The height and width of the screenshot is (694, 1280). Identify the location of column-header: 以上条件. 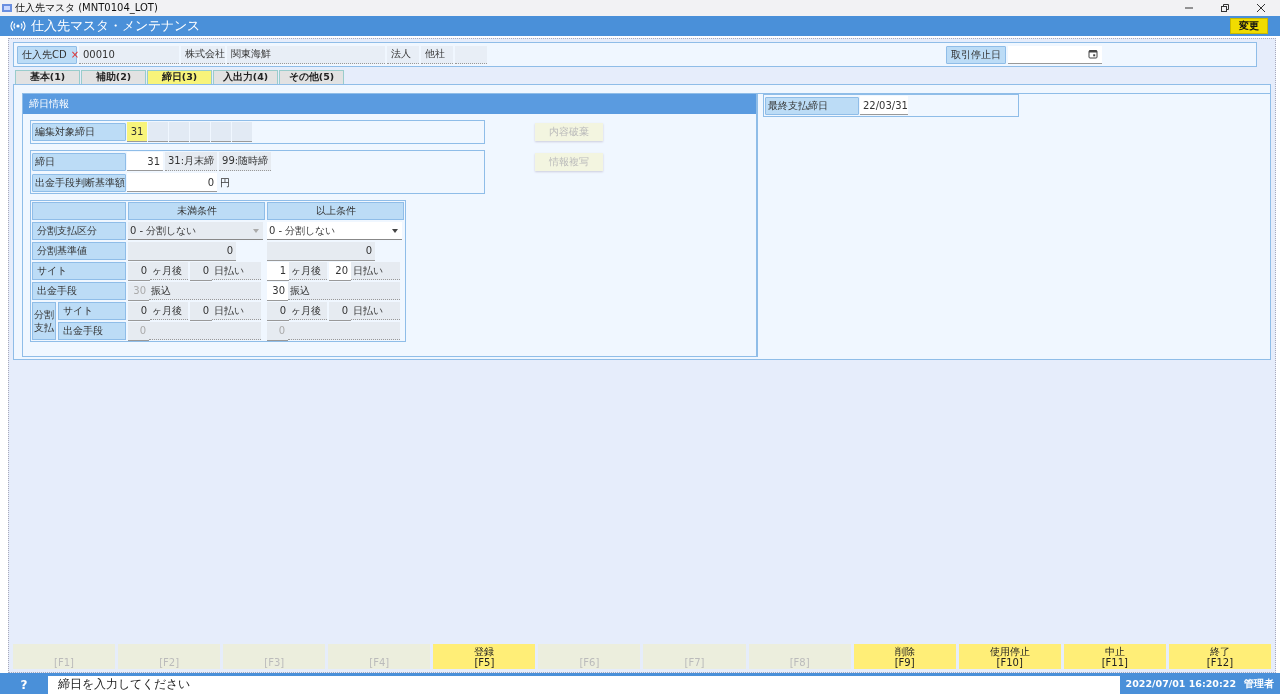
(335, 211).